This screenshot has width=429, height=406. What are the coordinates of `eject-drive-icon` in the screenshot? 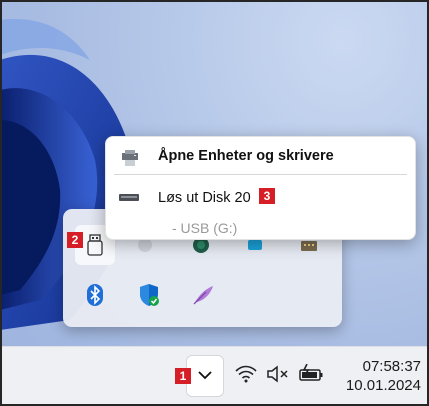 It's located at (129, 197).